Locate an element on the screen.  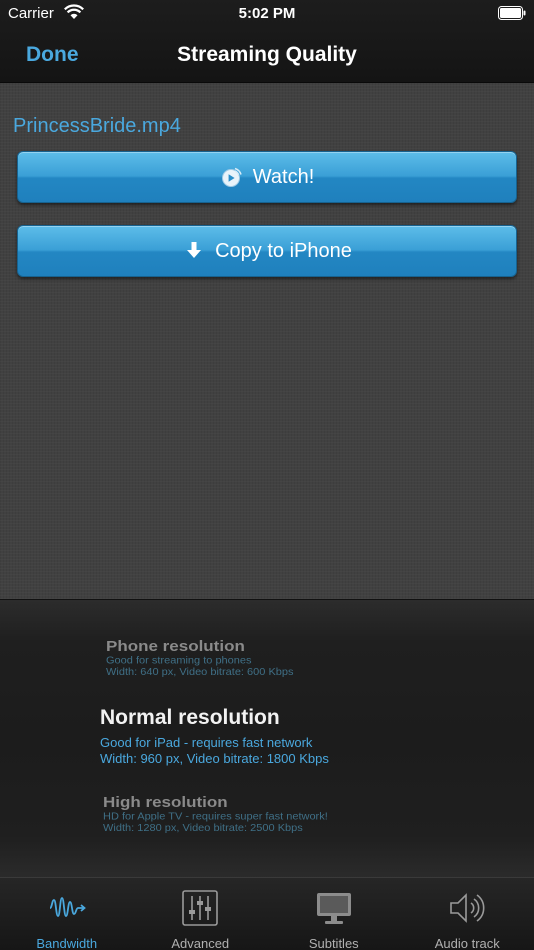
tab-advanced: Advanced is located at coordinates (201, 914).